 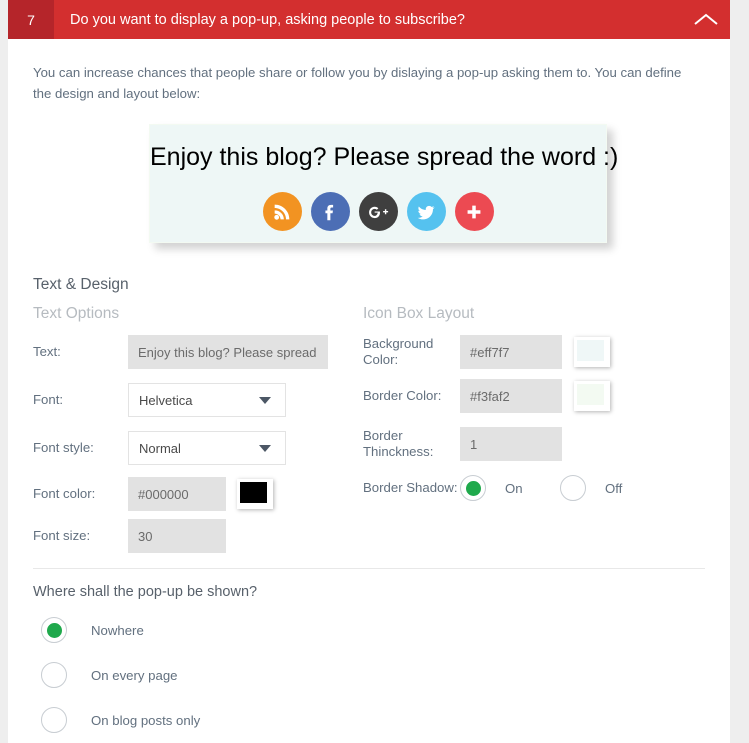 I want to click on background-color-field-row: Background Color:, so click(x=538, y=352).